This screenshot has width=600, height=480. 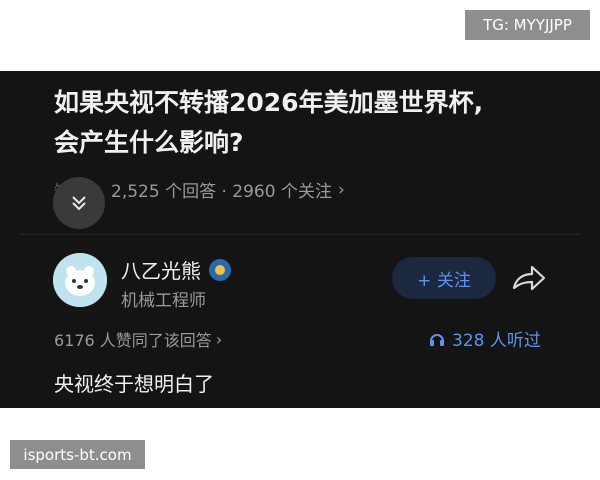 What do you see at coordinates (300, 234) in the screenshot?
I see `divider` at bounding box center [300, 234].